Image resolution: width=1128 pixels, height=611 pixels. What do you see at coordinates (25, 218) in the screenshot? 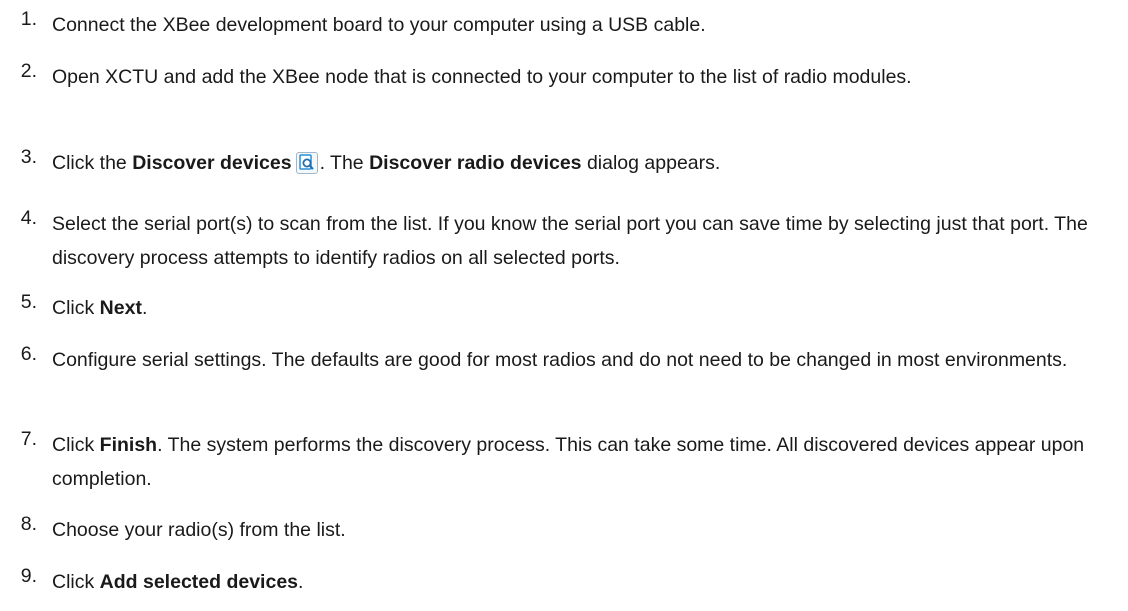
I see `step-number: 4` at bounding box center [25, 218].